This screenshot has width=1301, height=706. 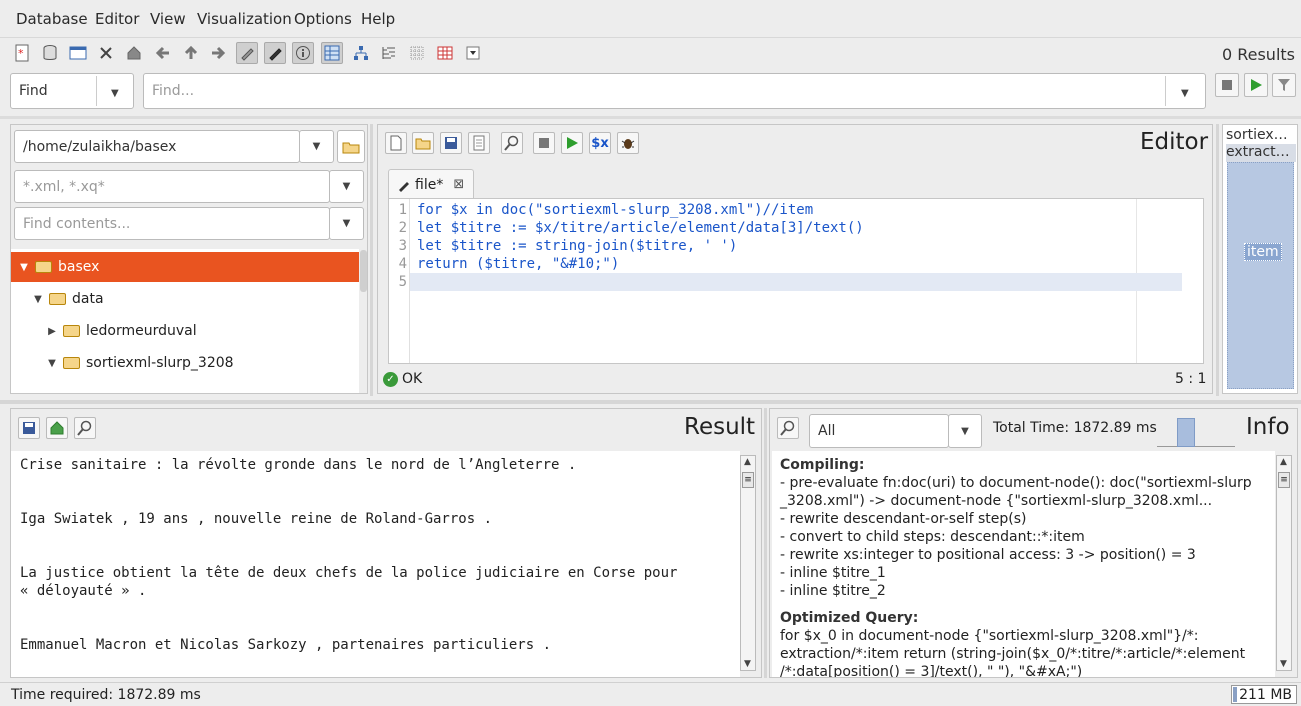 I want to click on database-properties-icon, so click(x=78, y=53).